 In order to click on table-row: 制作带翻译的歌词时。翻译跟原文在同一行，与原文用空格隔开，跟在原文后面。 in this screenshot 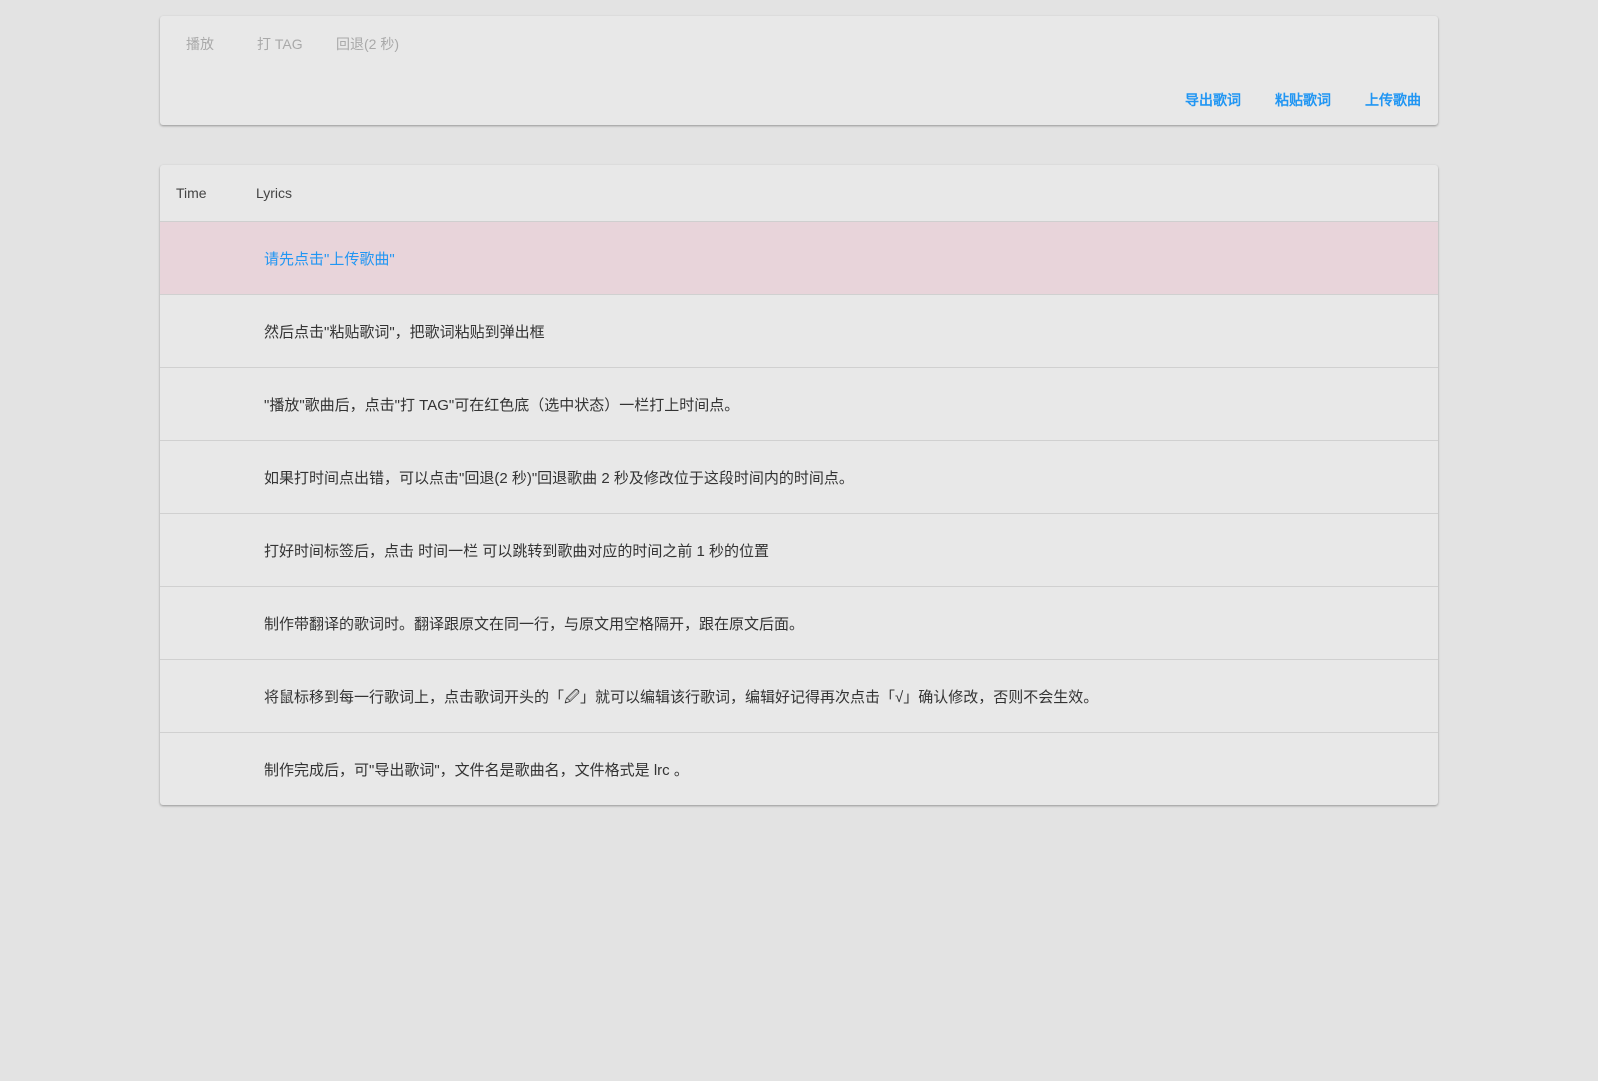, I will do `click(799, 623)`.